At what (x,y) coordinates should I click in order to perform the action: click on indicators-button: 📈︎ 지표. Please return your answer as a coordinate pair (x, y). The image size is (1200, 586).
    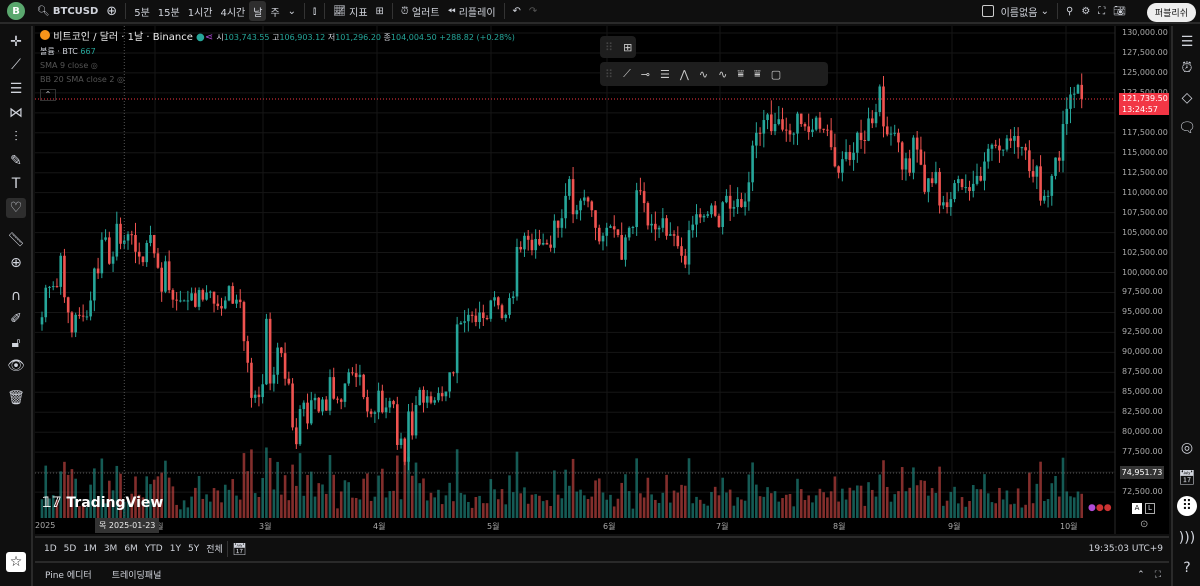
    Looking at the image, I should click on (350, 11).